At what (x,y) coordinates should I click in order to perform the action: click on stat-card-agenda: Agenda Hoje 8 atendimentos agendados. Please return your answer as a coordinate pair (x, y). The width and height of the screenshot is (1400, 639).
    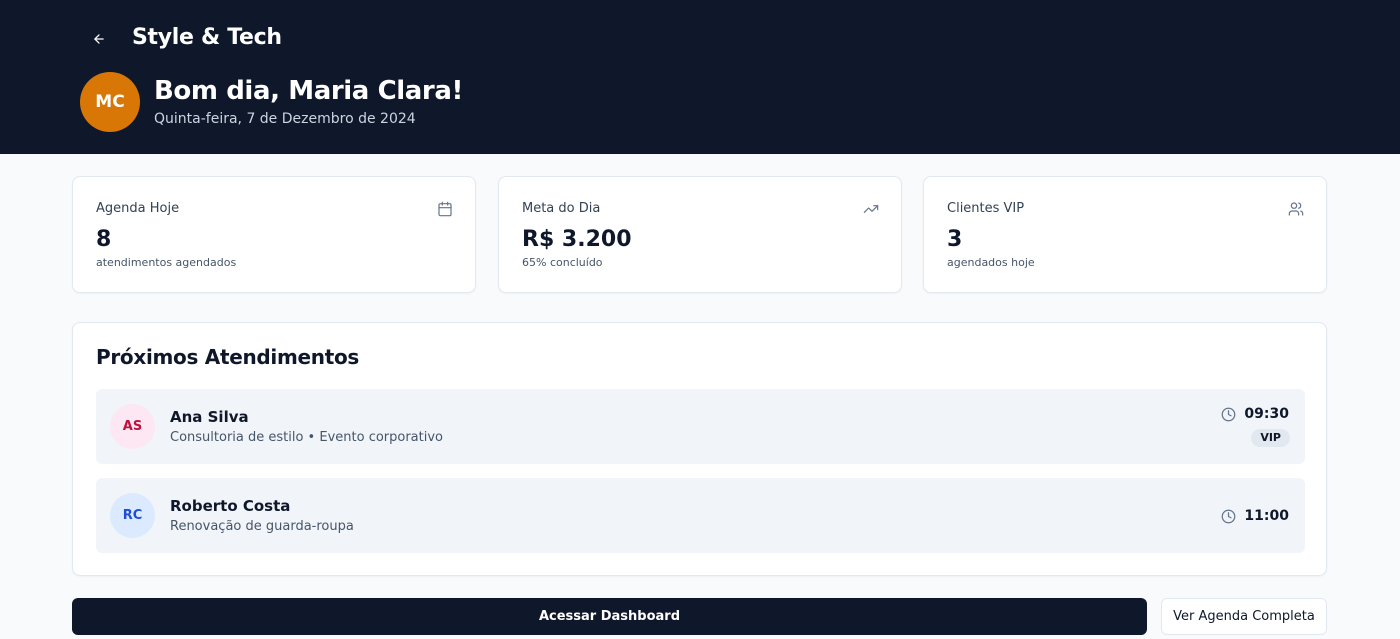
    Looking at the image, I should click on (274, 234).